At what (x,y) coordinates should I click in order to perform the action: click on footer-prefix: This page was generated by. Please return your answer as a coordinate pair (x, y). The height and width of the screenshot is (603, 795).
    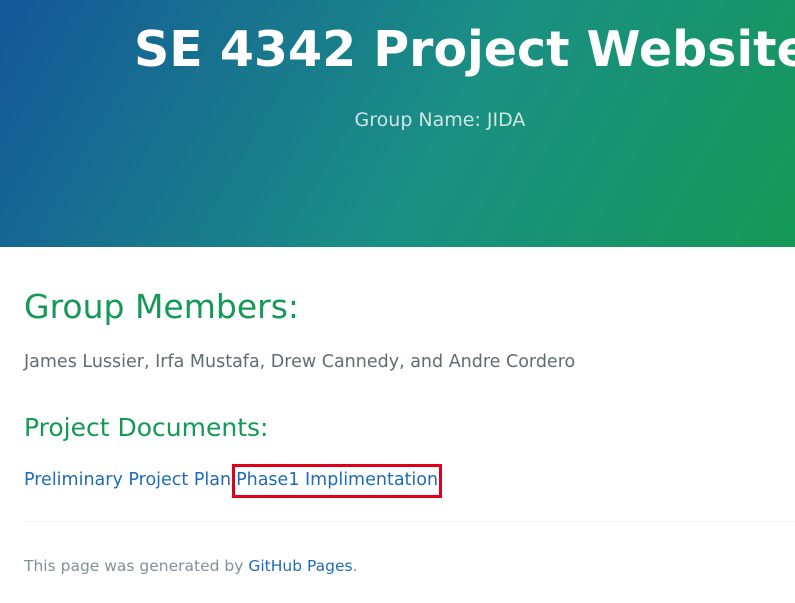
    Looking at the image, I should click on (136, 566).